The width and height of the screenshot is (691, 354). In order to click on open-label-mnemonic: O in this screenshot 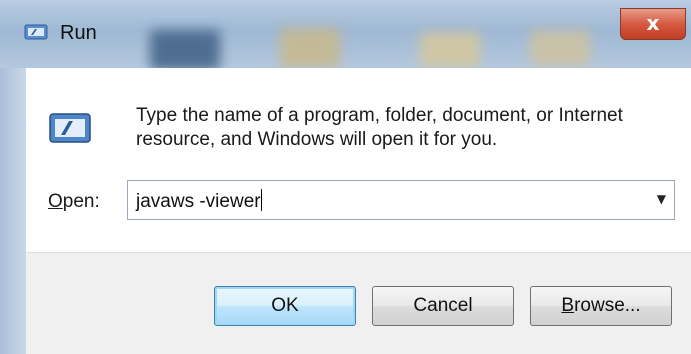, I will do `click(55, 201)`.